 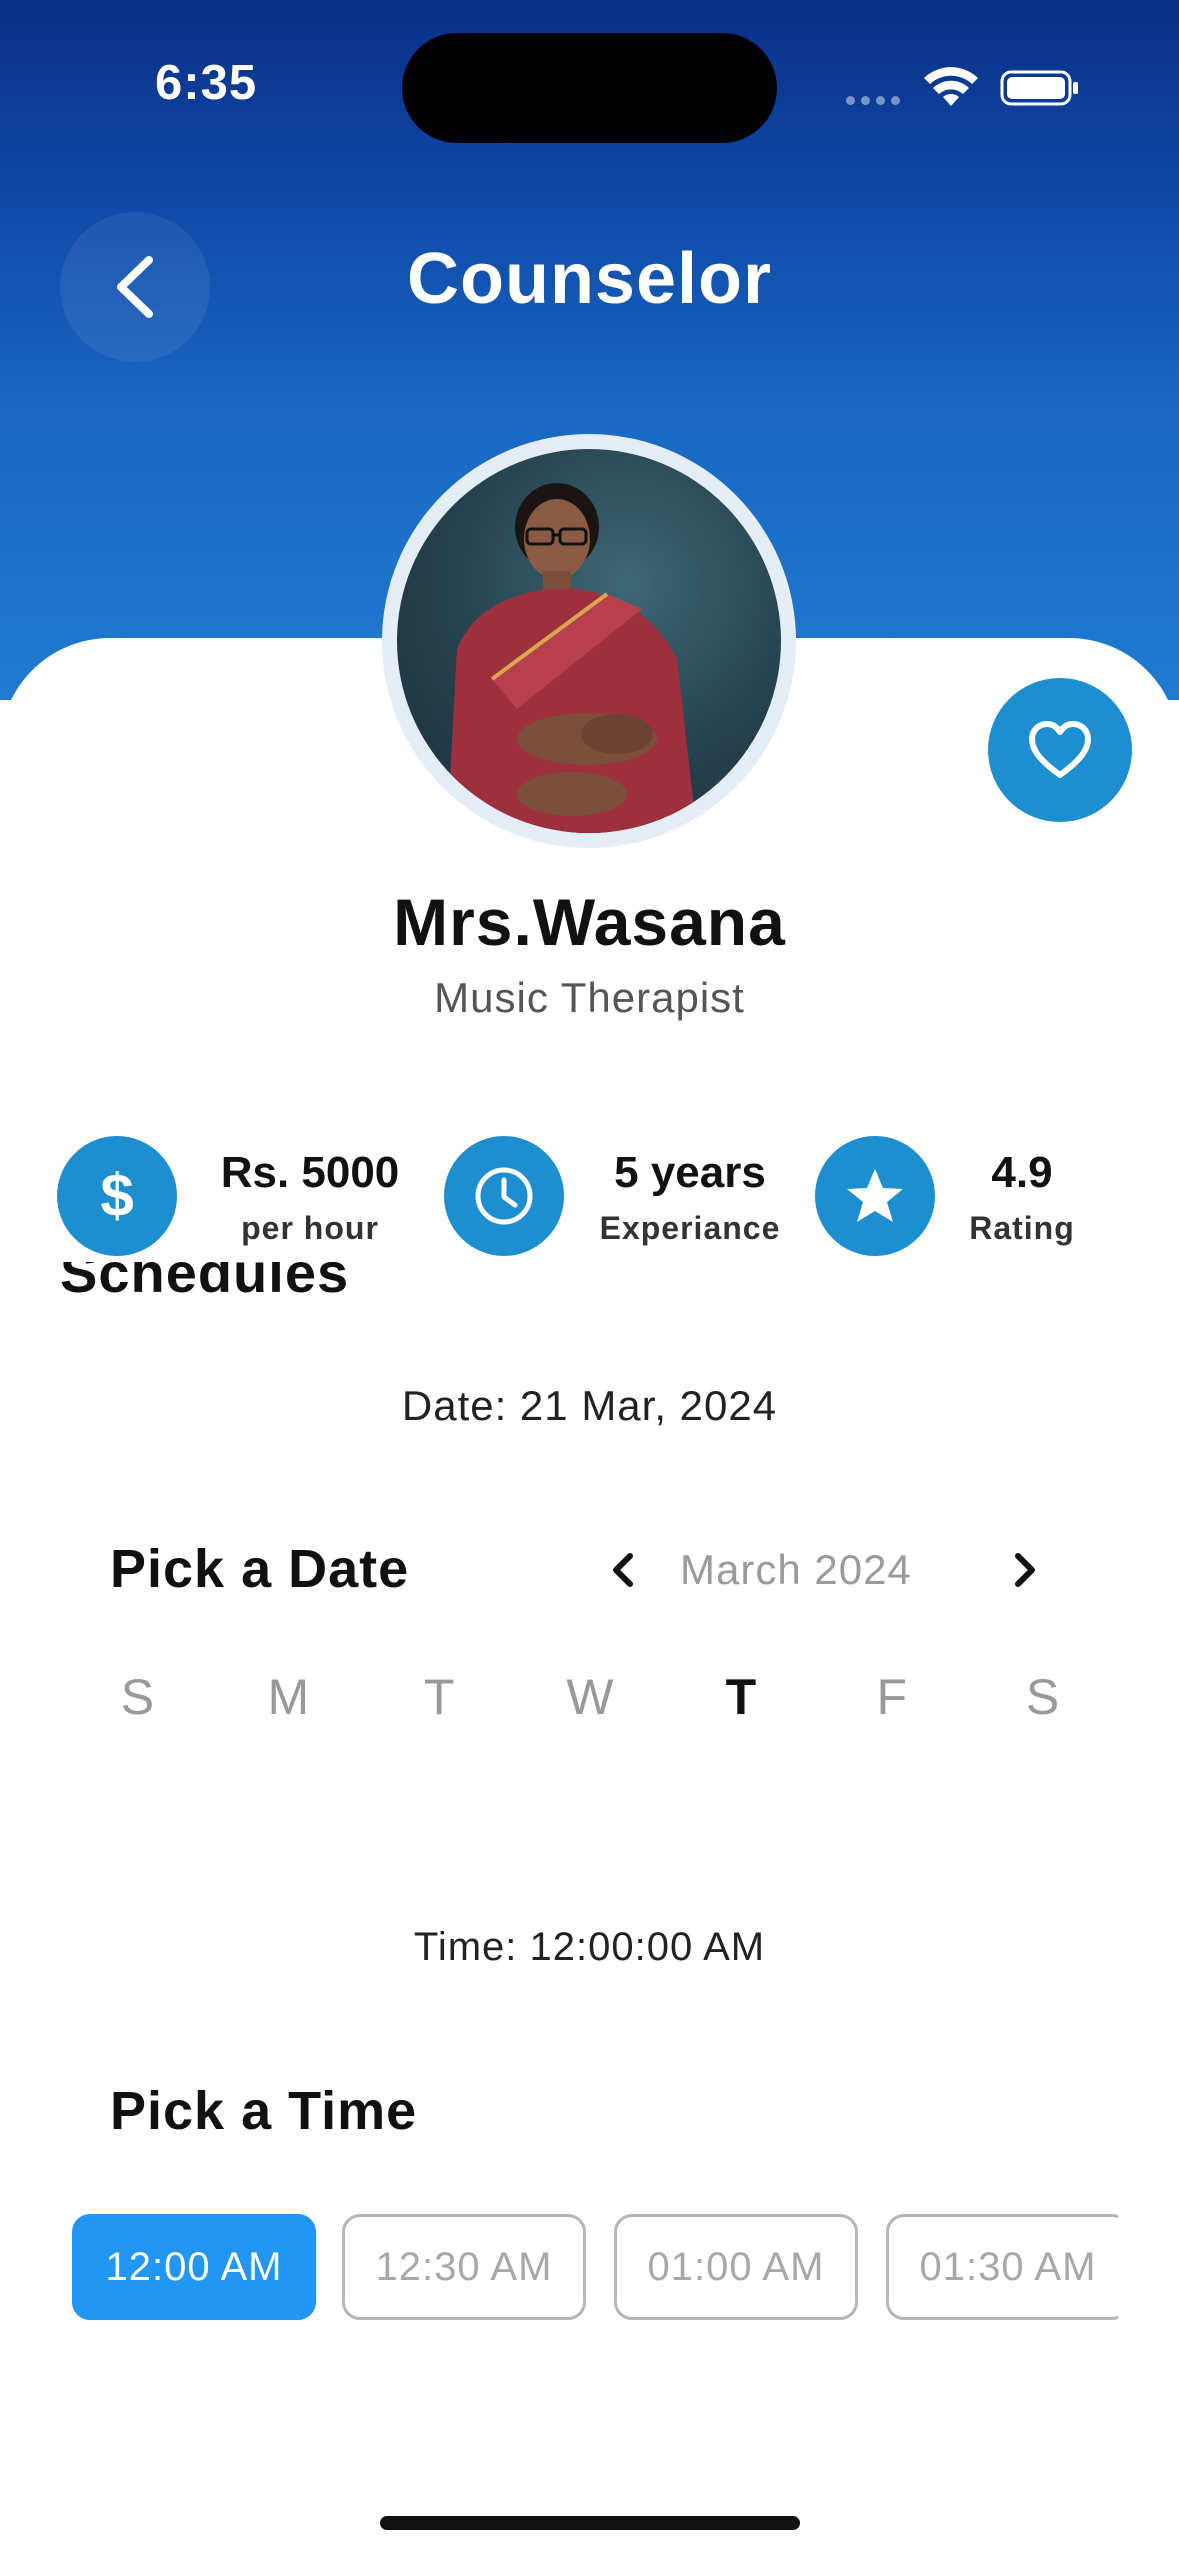 What do you see at coordinates (589, 922) in the screenshot?
I see `counselor-name: Mrs.Wasana` at bounding box center [589, 922].